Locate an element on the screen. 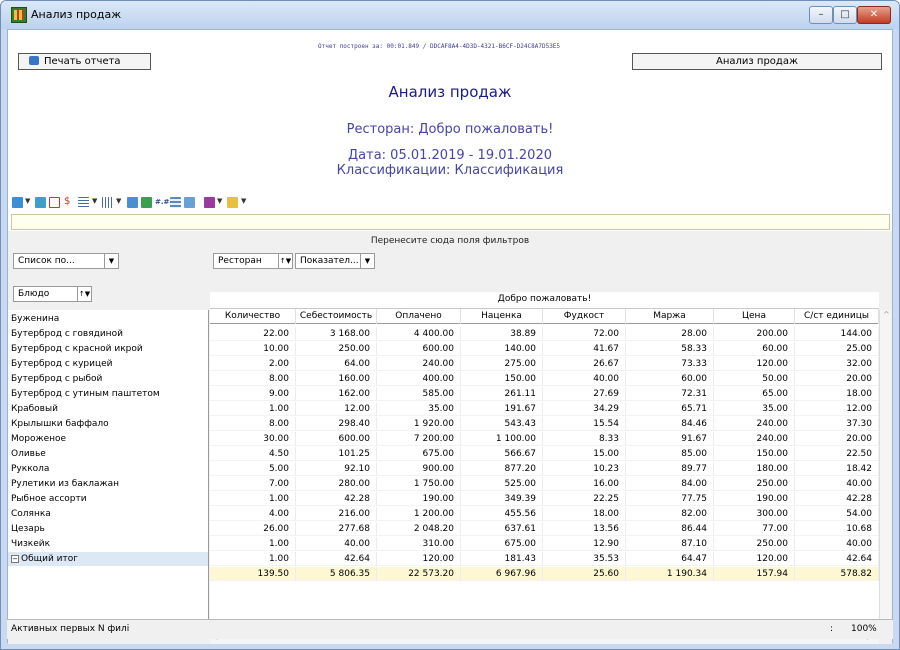 The width and height of the screenshot is (900, 650). table-cell: 35.53 is located at coordinates (584, 559).